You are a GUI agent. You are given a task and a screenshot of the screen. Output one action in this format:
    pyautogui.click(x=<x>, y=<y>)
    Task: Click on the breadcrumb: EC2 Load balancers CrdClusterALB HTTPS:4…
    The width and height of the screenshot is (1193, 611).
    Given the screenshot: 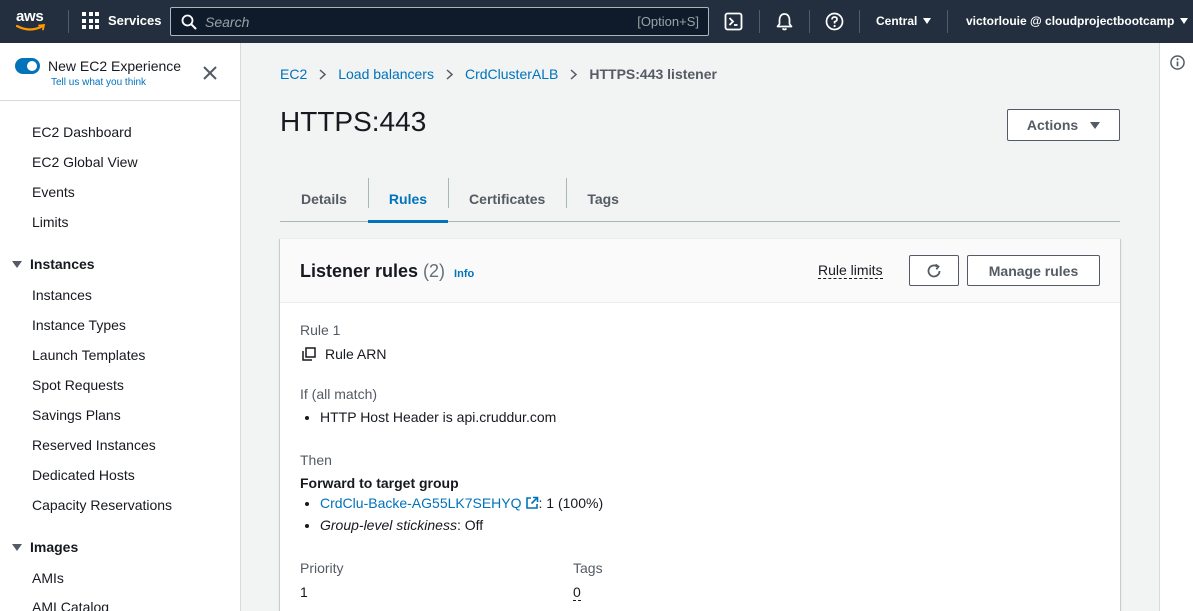 What is the action you would take?
    pyautogui.click(x=498, y=74)
    